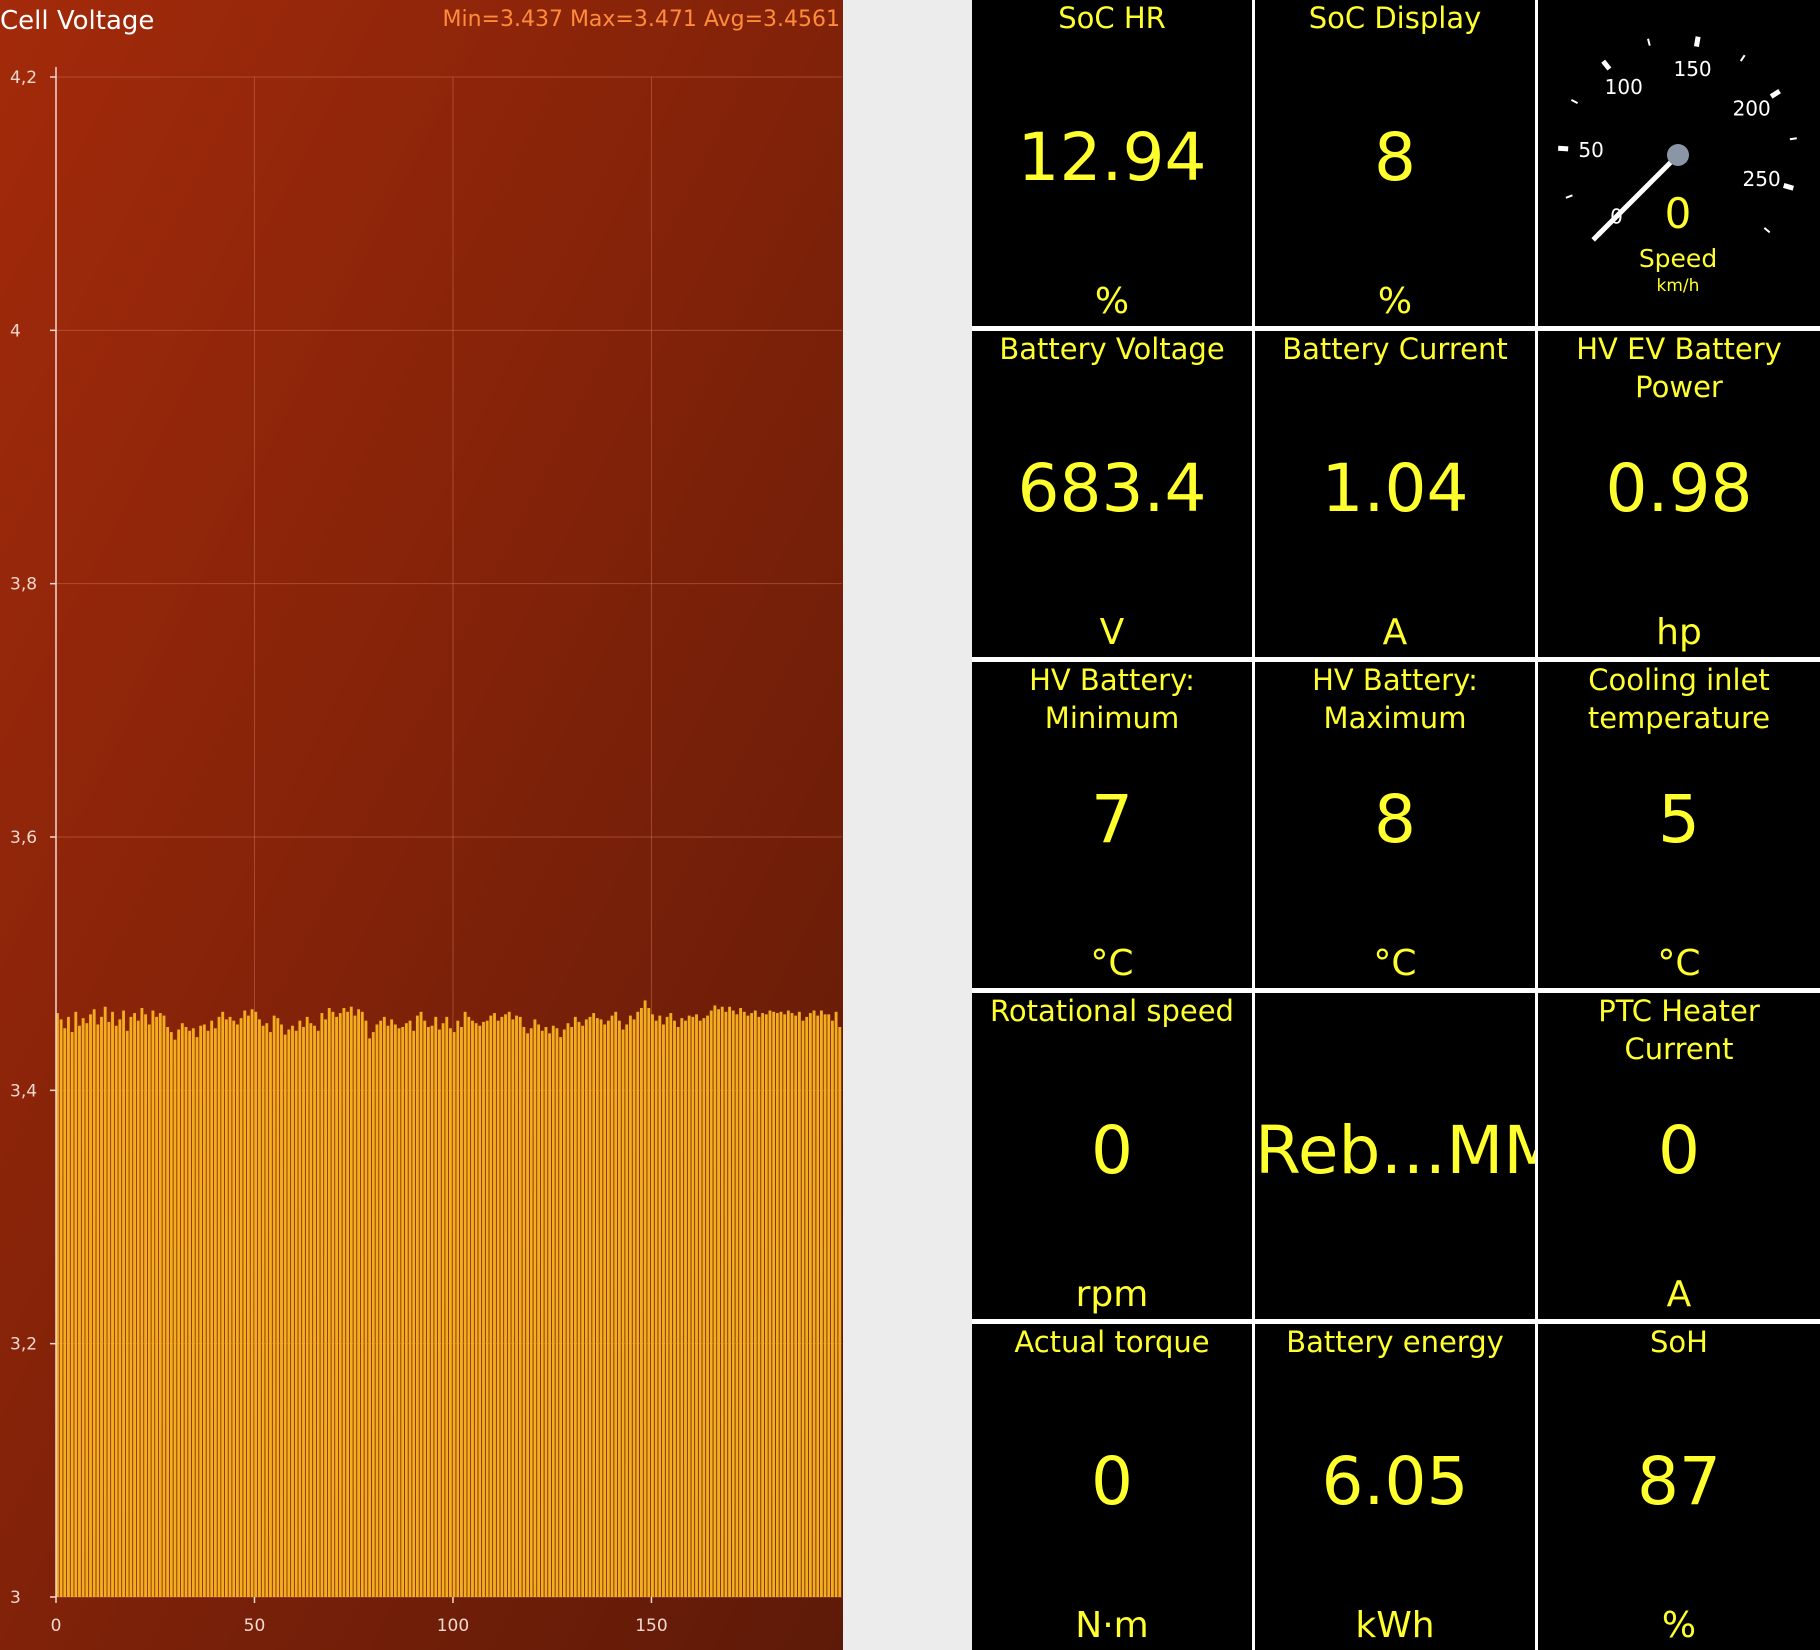  I want to click on gauge-major-tick, so click(1789, 187).